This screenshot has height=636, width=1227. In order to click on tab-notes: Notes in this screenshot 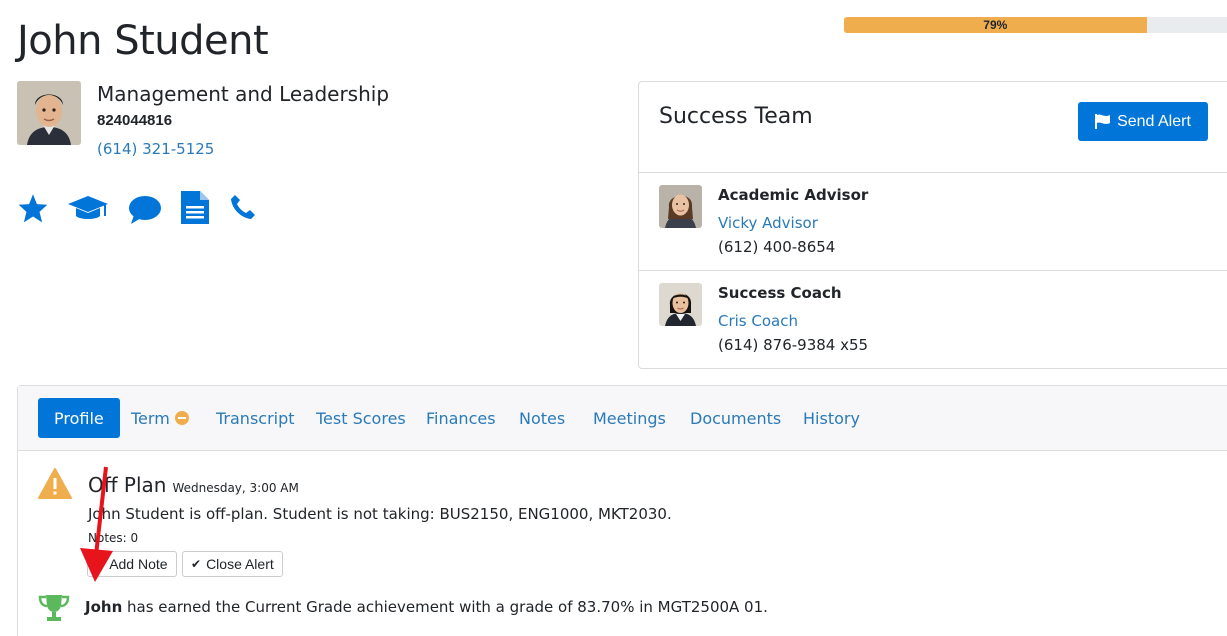, I will do `click(542, 418)`.